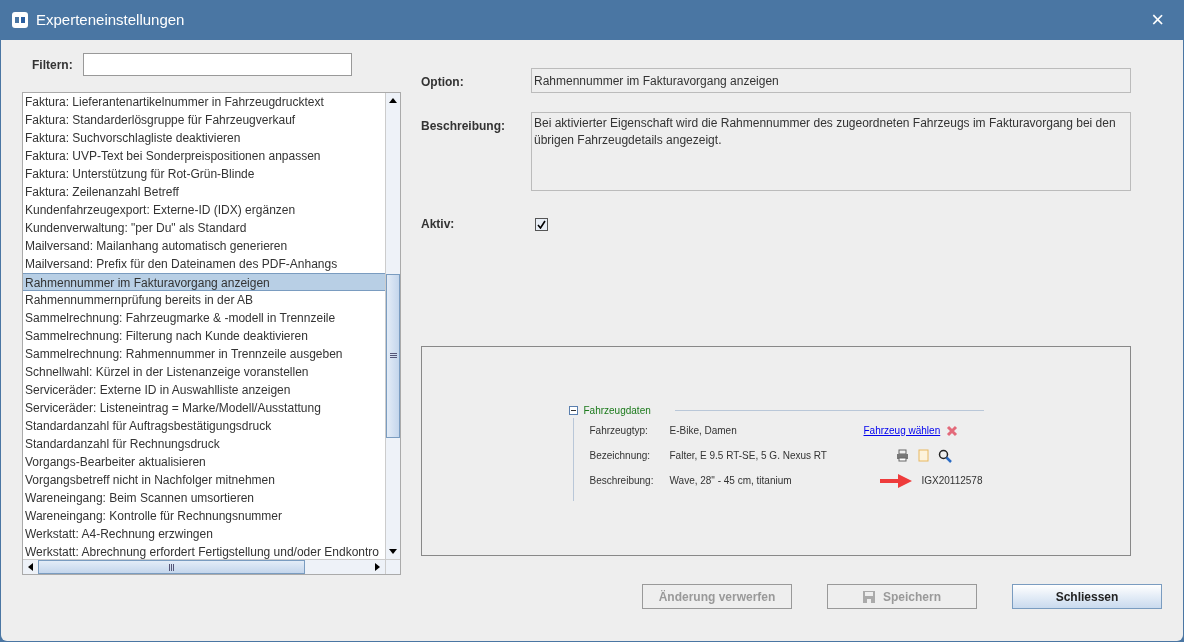 Image resolution: width=1184 pixels, height=642 pixels. What do you see at coordinates (110, 19) in the screenshot?
I see `window-title: Experteneinstellungen` at bounding box center [110, 19].